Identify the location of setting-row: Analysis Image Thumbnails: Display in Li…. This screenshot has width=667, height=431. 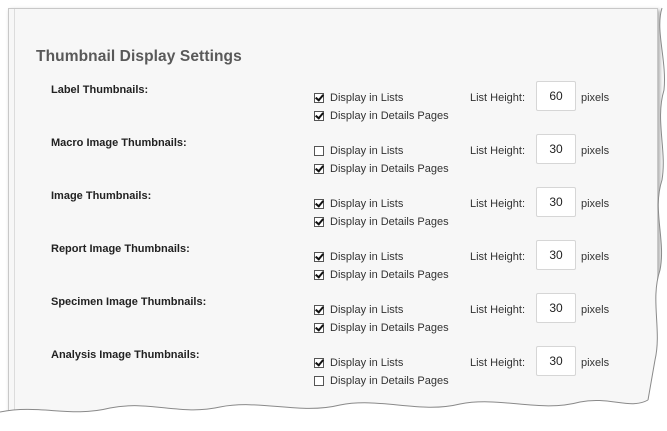
(333, 369).